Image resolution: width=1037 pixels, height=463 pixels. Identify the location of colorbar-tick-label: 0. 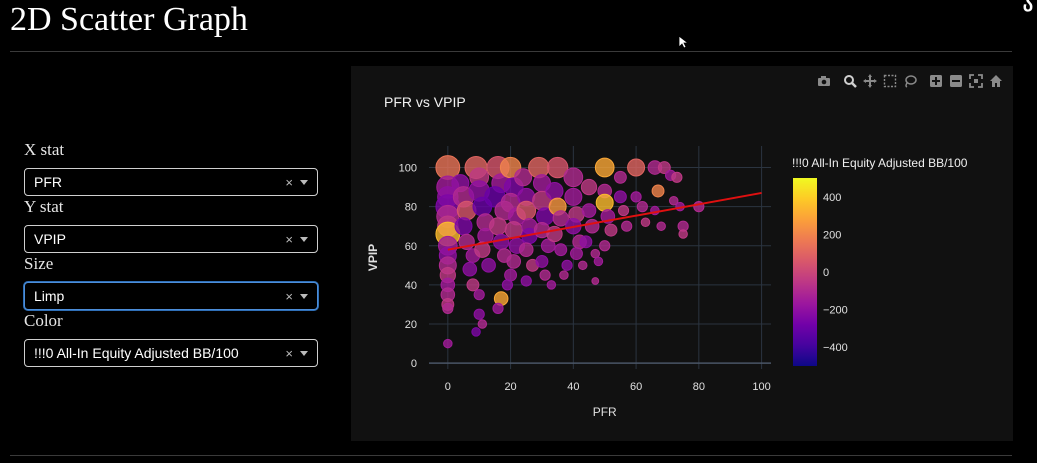
(826, 273).